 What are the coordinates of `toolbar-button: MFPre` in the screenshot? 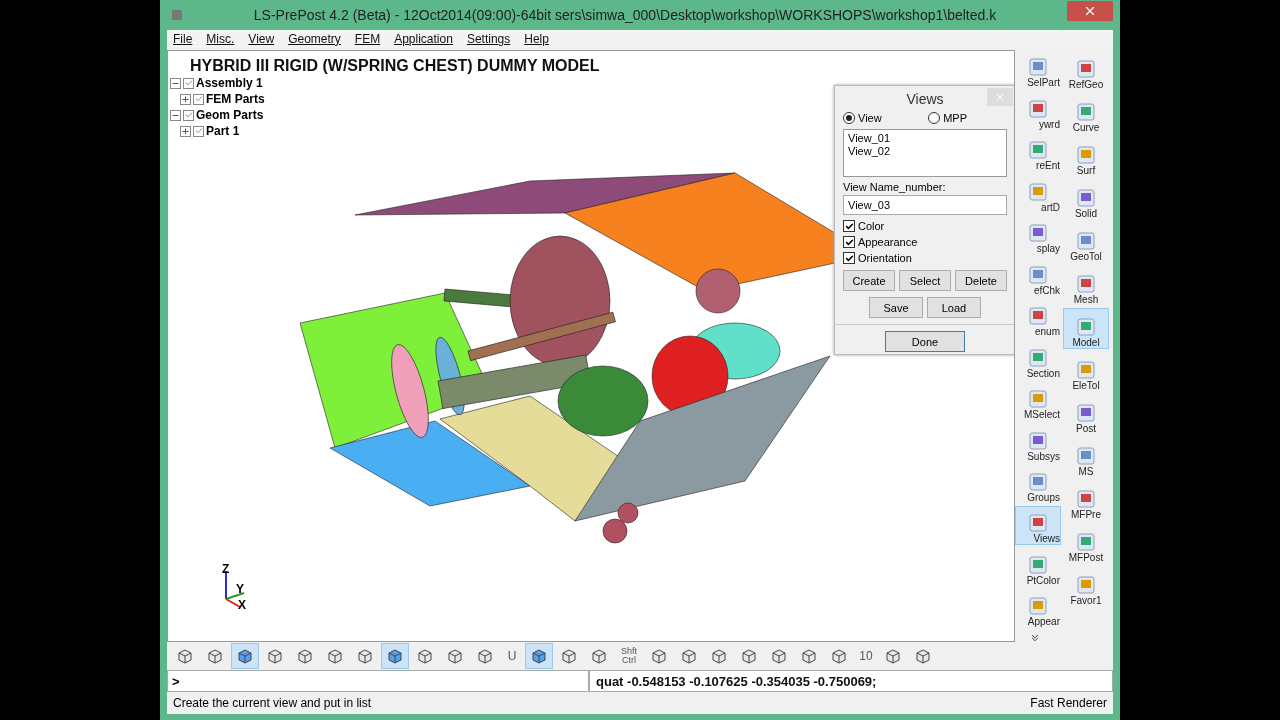 It's located at (1086, 500).